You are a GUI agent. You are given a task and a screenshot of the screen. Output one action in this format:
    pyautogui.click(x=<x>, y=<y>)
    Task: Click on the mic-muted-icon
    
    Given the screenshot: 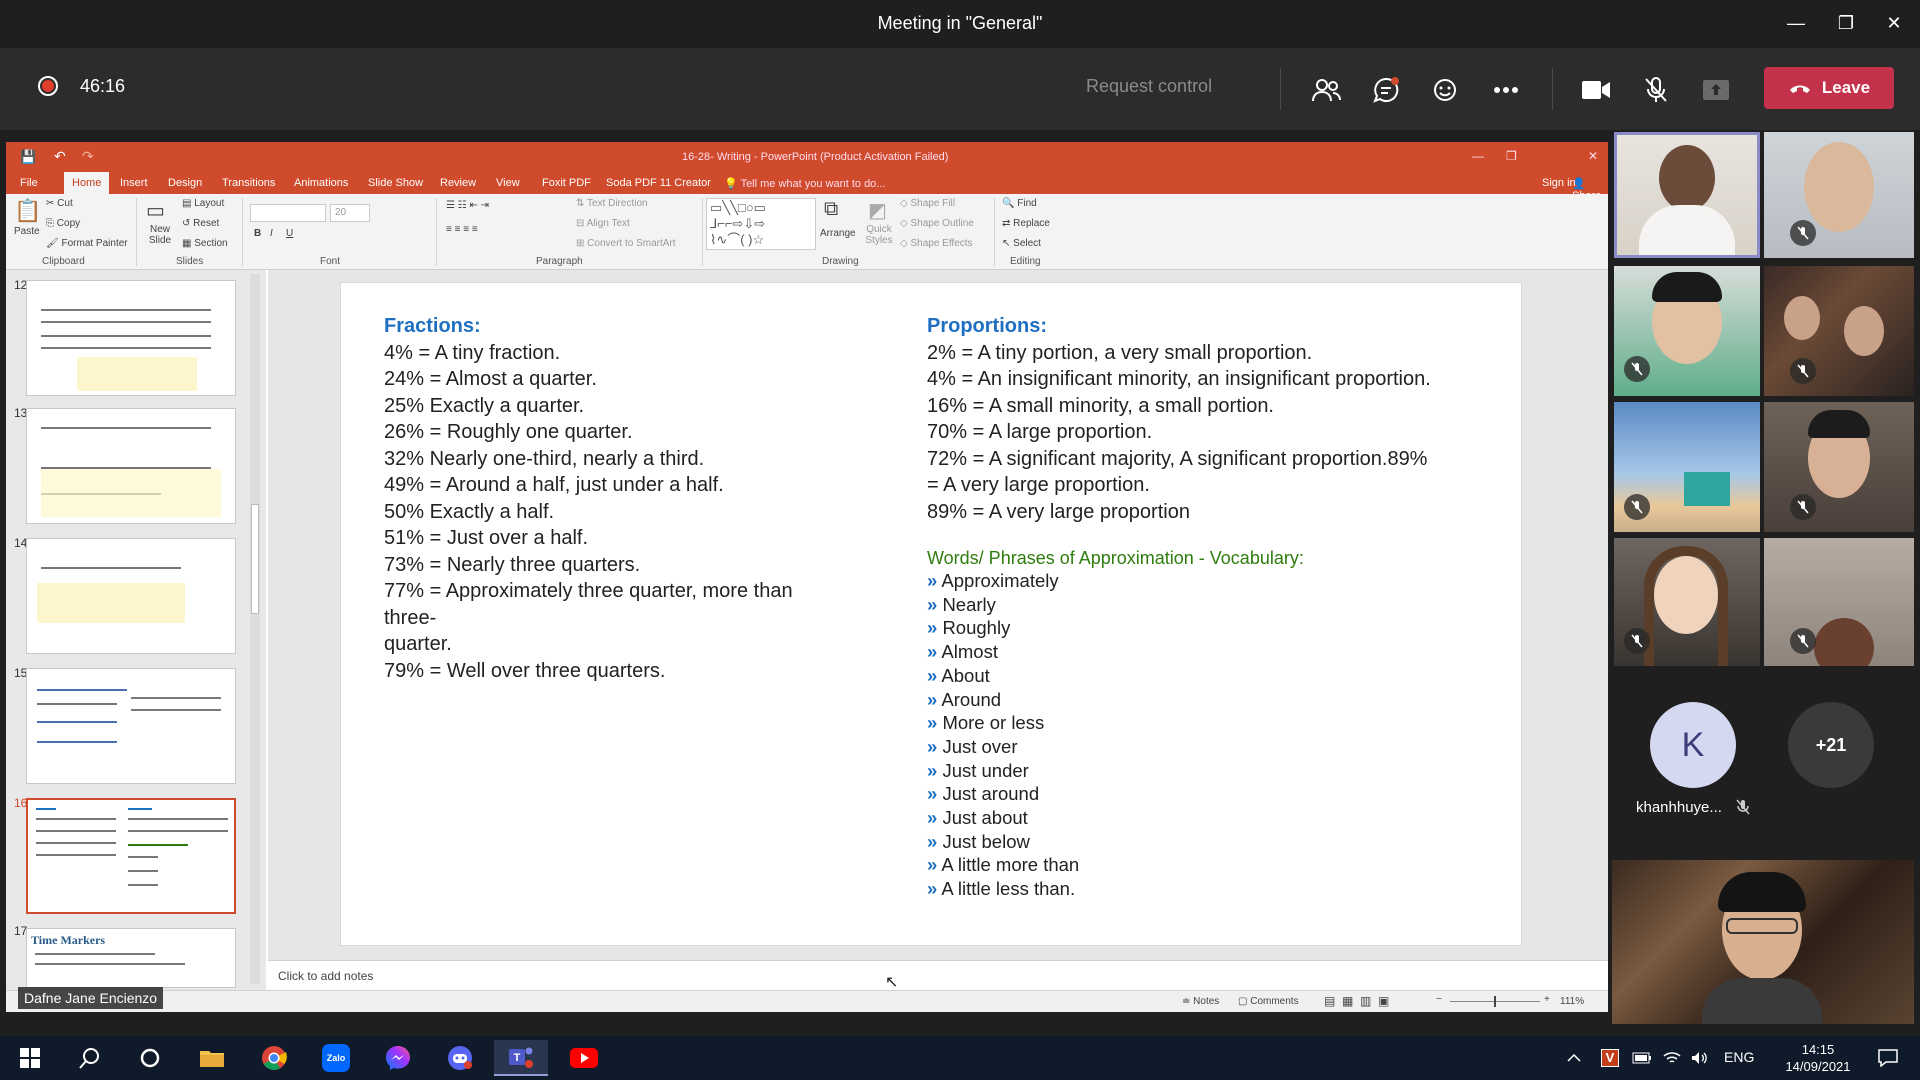 What is the action you would take?
    pyautogui.click(x=1656, y=90)
    